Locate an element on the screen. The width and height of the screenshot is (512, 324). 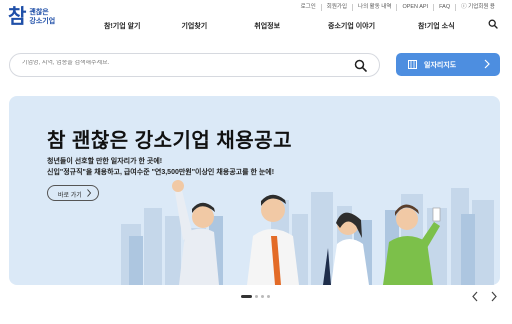
banner-title: 참 괜찮은 강소기업 채용공고 is located at coordinates (169, 141).